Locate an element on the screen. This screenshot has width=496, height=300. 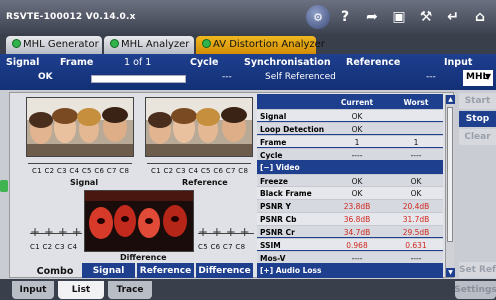
metric-name: PSNR Cb is located at coordinates (278, 220).